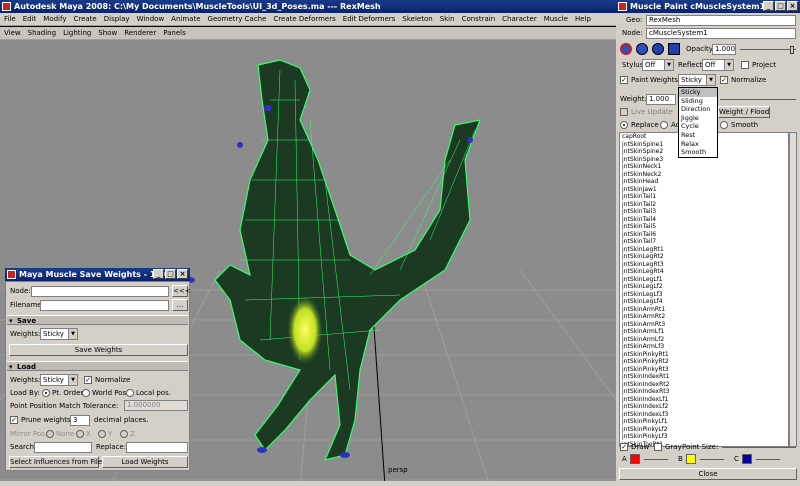  What do you see at coordinates (724, 80) in the screenshot?
I see `normalize-checkbox: ✓` at bounding box center [724, 80].